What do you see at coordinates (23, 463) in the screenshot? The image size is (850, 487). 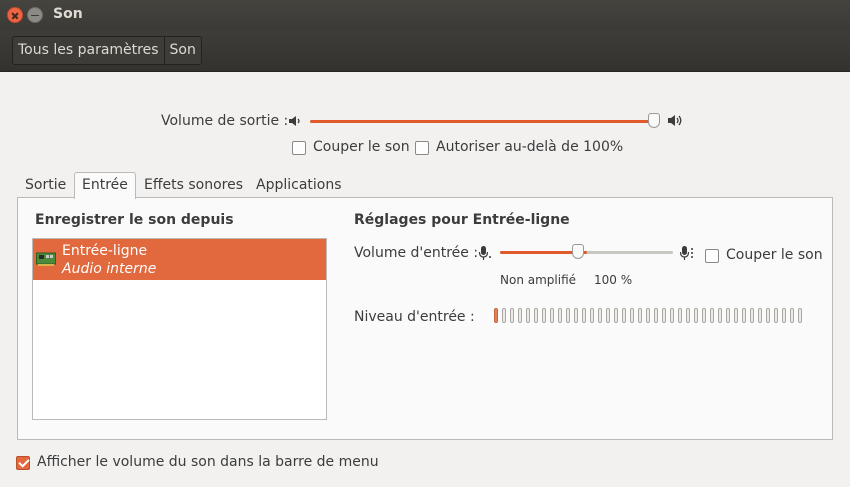 I see `show-volume-checkbox` at bounding box center [23, 463].